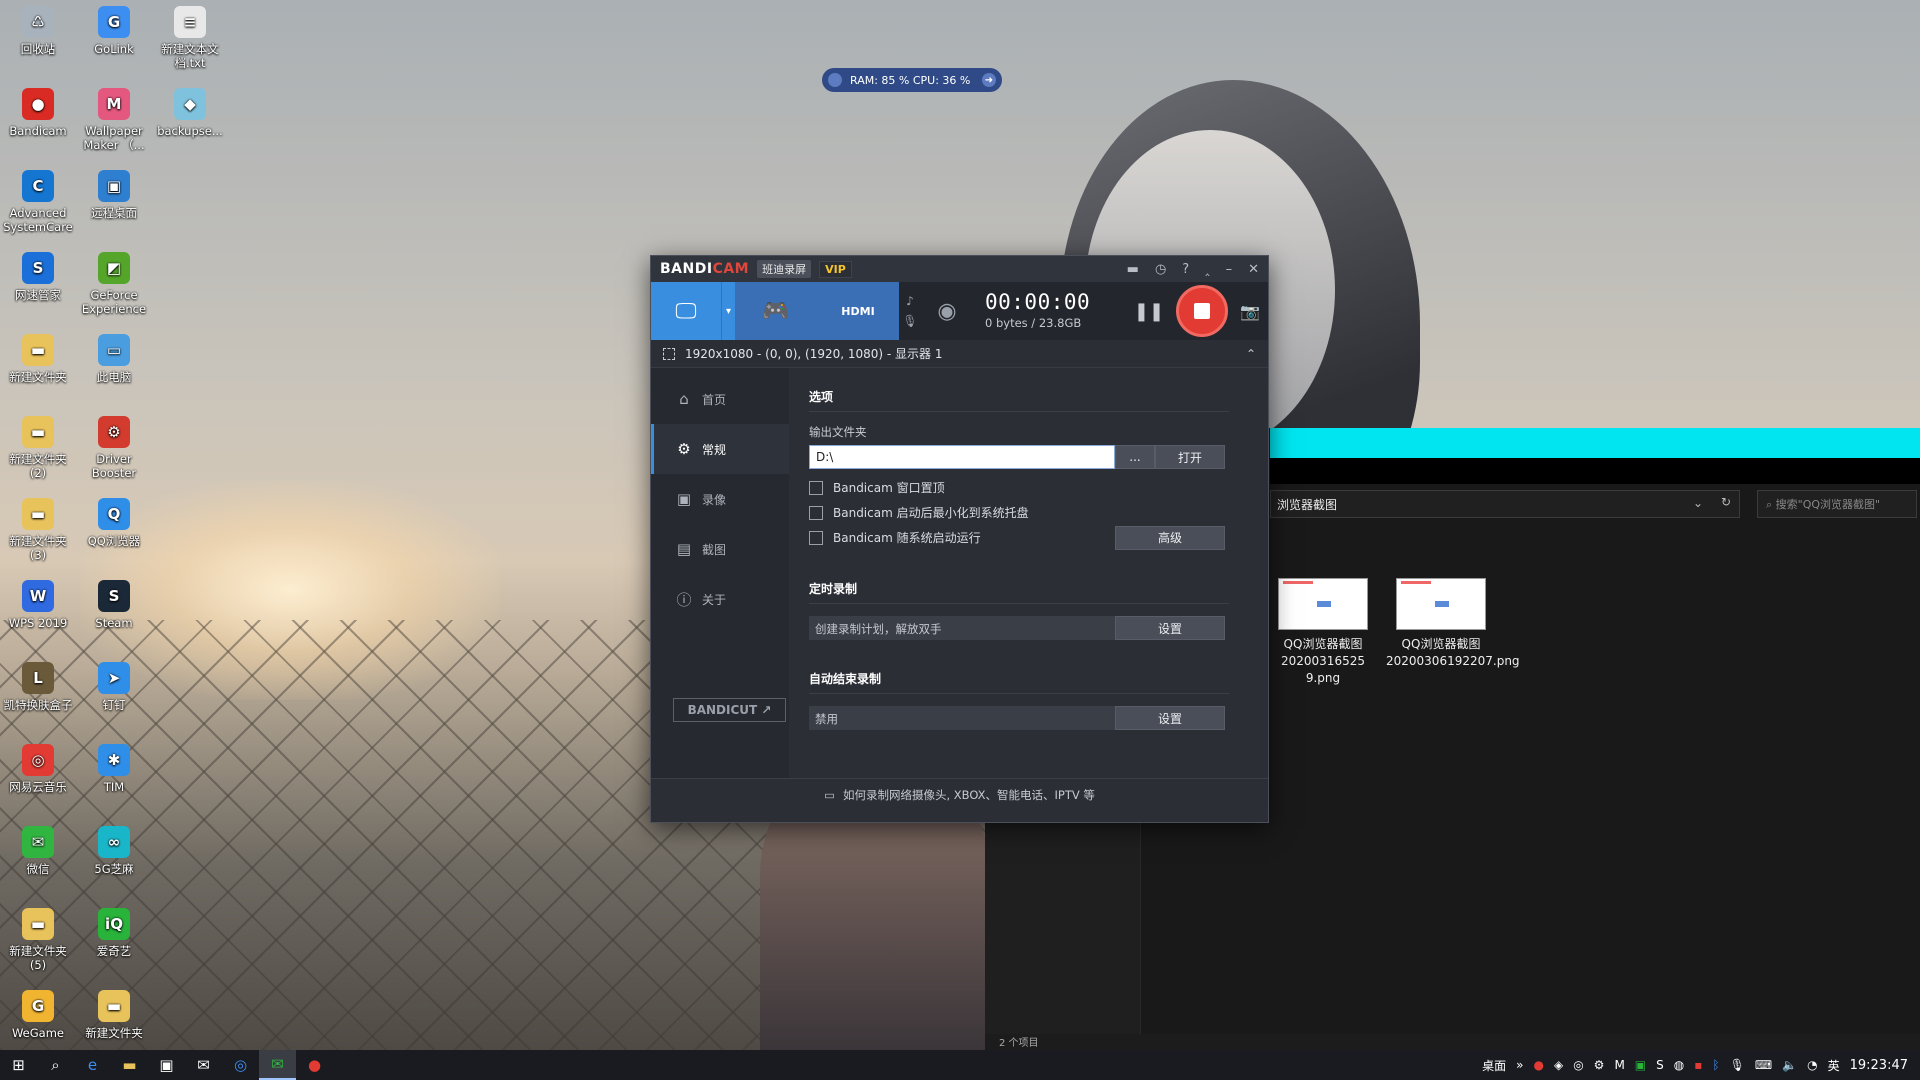 Image resolution: width=1920 pixels, height=1080 pixels. Describe the element at coordinates (1505, 504) in the screenshot. I see `address-bar: 浏览器截图 ⌄ ↻` at that location.